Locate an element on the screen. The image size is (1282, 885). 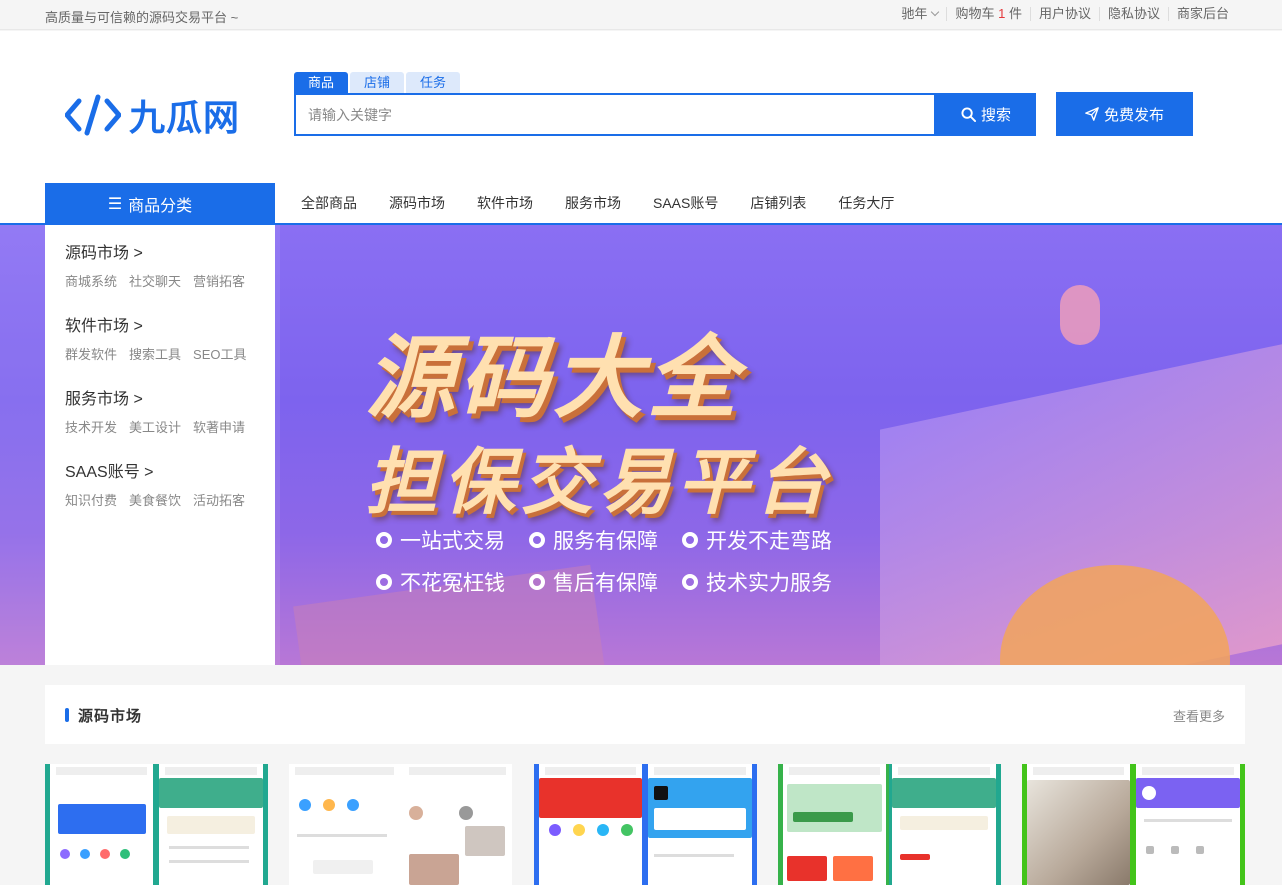
chevron-down-icon is located at coordinates (935, 12).